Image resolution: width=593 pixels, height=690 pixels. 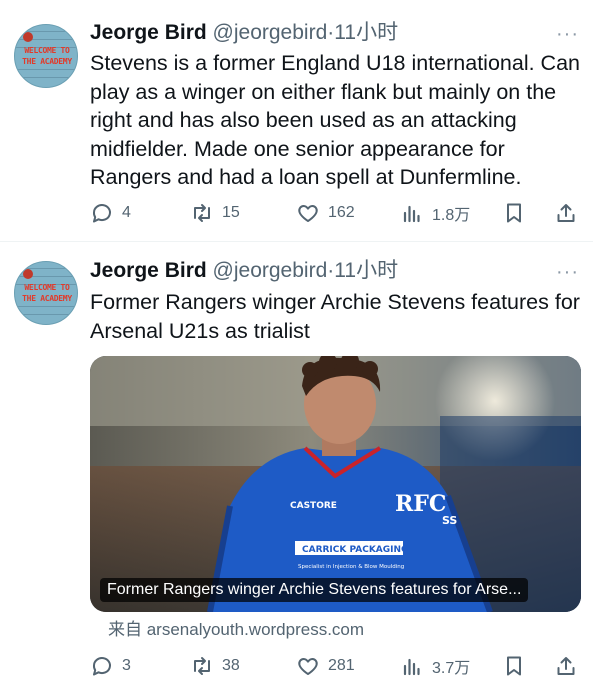 I want to click on shirt-sponsor: CARRICK PACKAGING, so click(x=355, y=550).